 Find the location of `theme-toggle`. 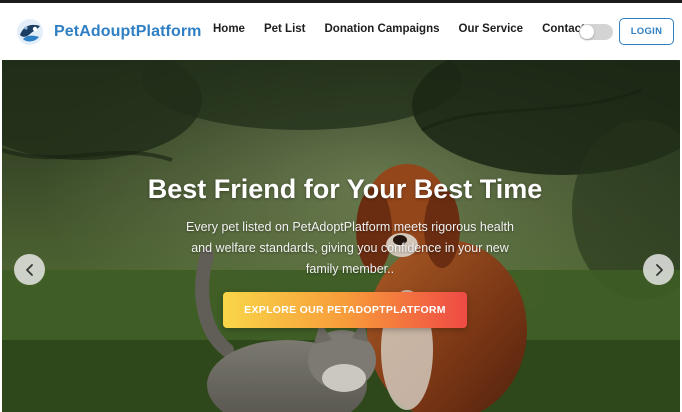

theme-toggle is located at coordinates (596, 32).